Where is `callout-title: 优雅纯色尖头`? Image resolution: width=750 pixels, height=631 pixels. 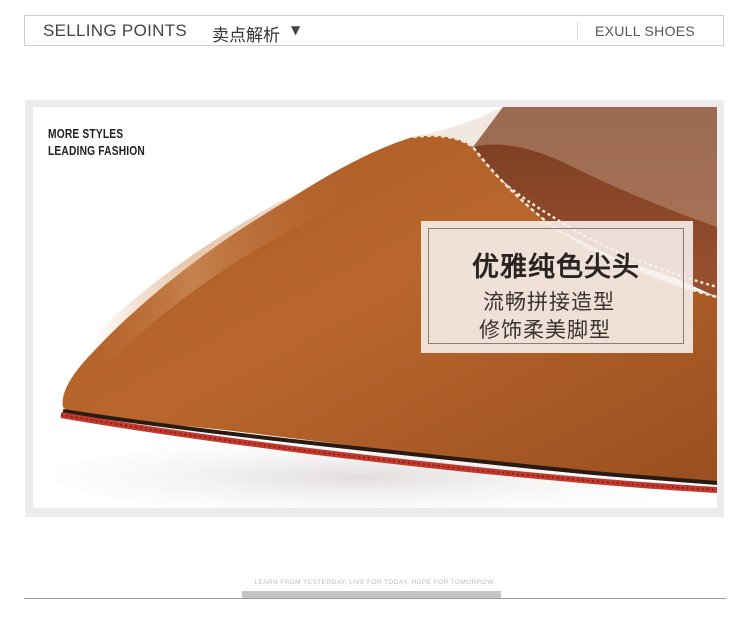 callout-title: 优雅纯色尖头 is located at coordinates (556, 267).